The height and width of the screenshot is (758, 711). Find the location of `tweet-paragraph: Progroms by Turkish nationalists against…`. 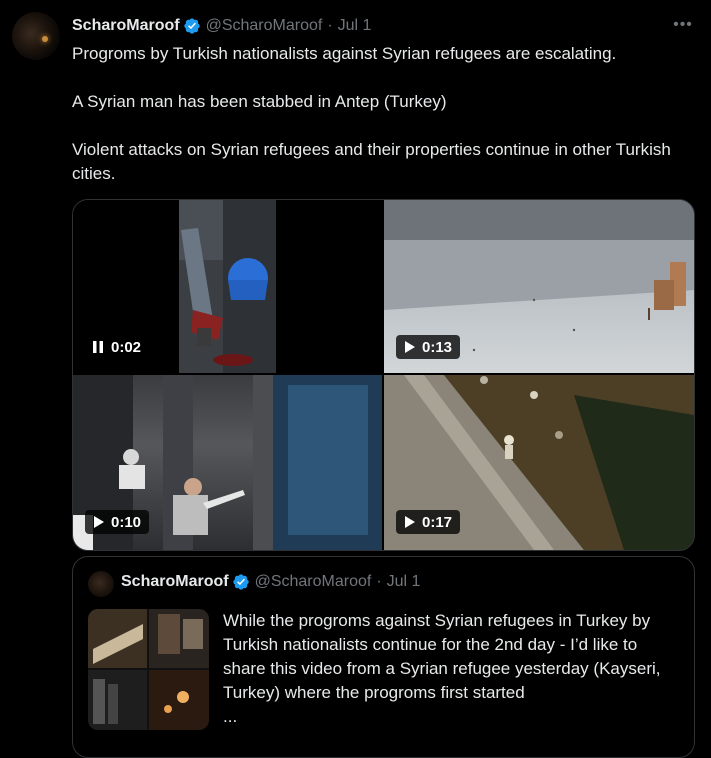

tweet-paragraph: Progroms by Turkish nationalists against… is located at coordinates (344, 53).